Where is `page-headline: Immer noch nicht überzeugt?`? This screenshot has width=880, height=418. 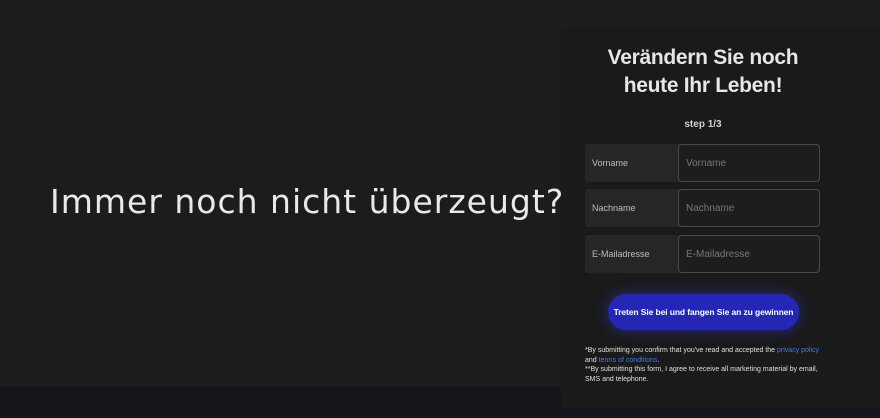 page-headline: Immer noch nicht überzeugt? is located at coordinates (307, 201).